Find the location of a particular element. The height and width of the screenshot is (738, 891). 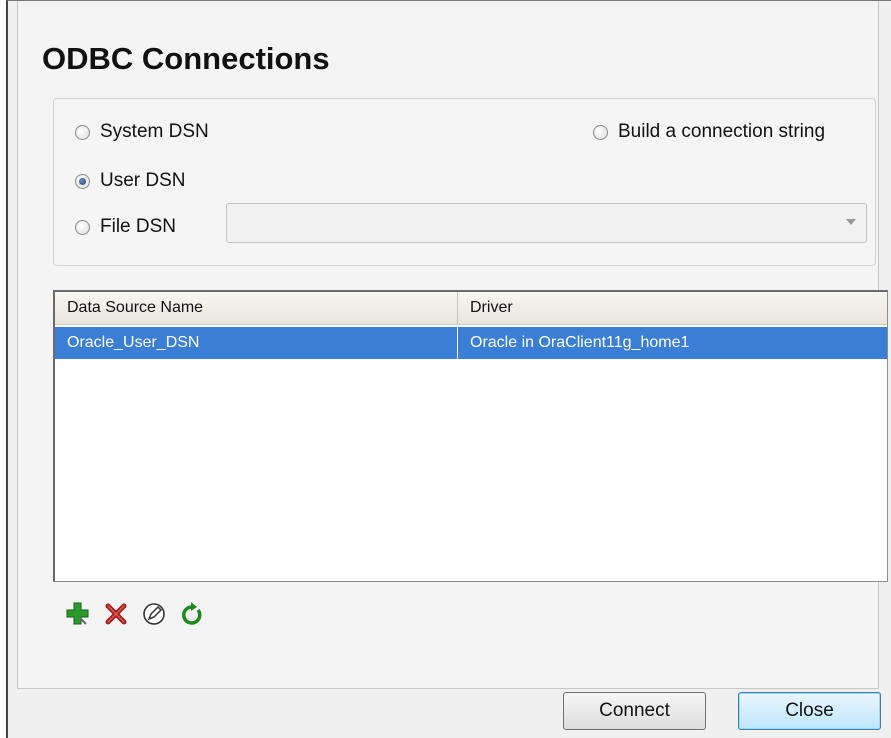

radio-label: User DSN is located at coordinates (143, 180).